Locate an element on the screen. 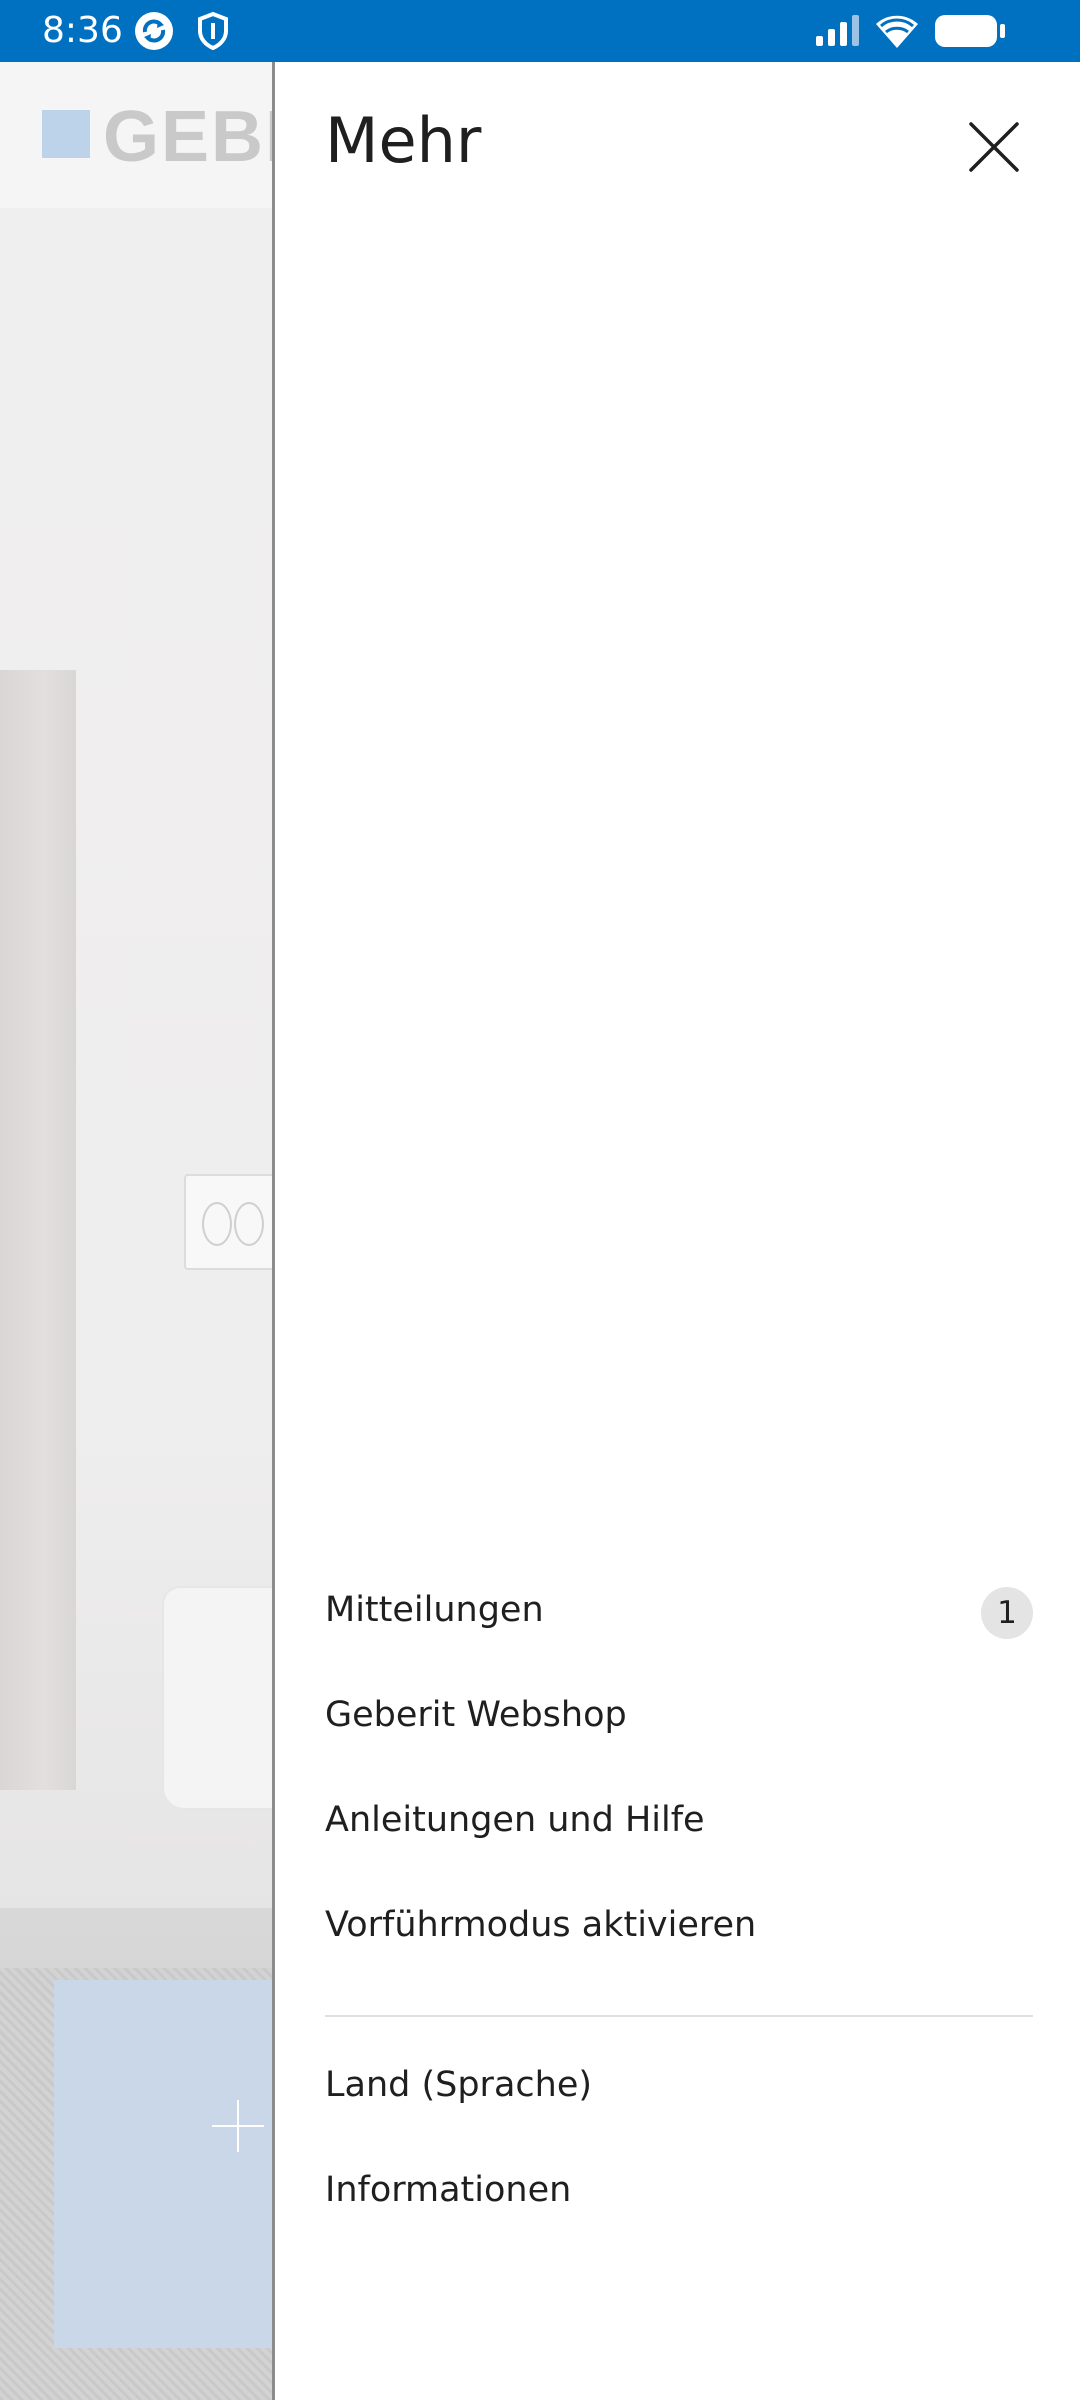 Image resolution: width=1080 pixels, height=2400 pixels. menu-item-vorfuehrmodus: Vorführmodus aktivieren is located at coordinates (679, 1928).